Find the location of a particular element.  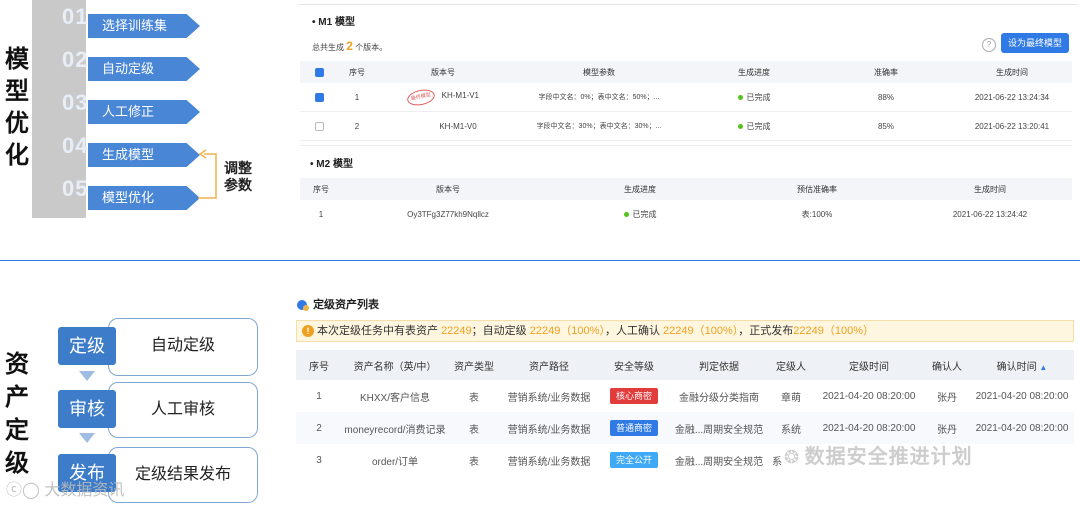

adjust-line: 调整 is located at coordinates (238, 168).